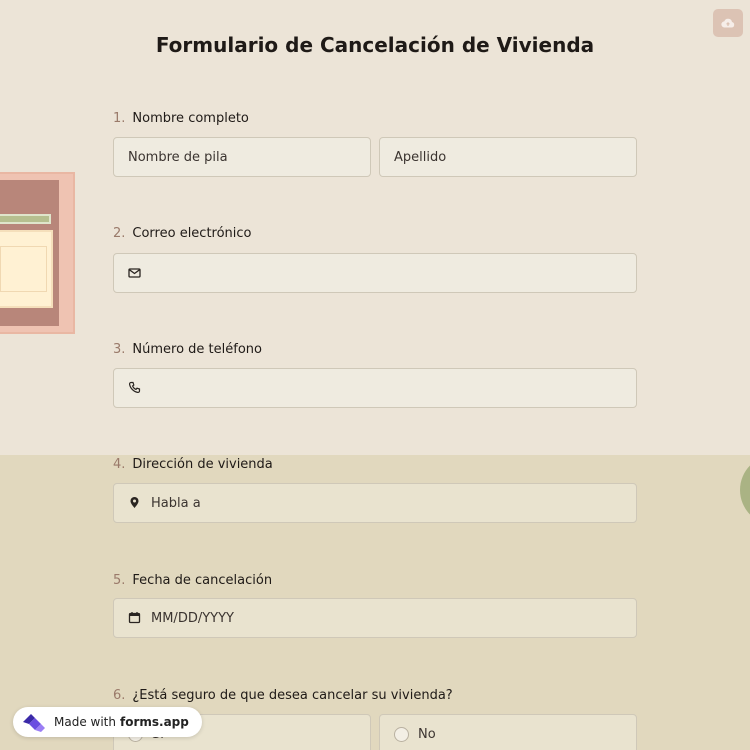 Image resolution: width=750 pixels, height=750 pixels. What do you see at coordinates (135, 273) in the screenshot?
I see `mail-icon` at bounding box center [135, 273].